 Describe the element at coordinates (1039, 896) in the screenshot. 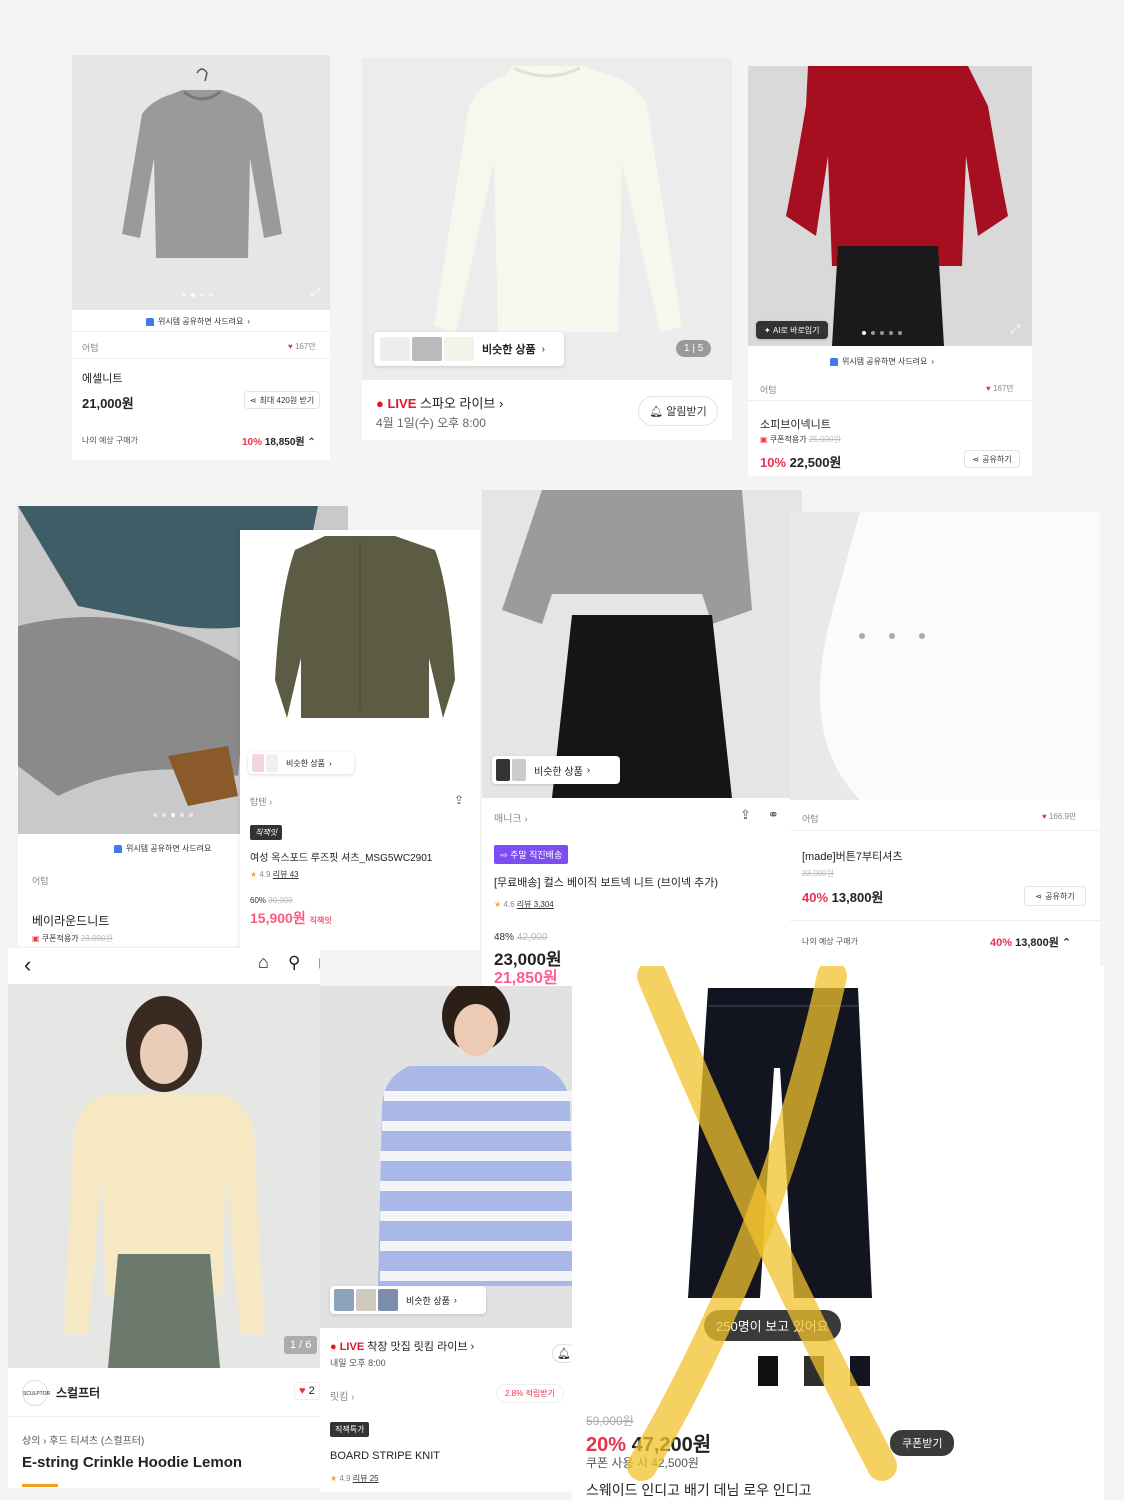

I see `share-icon: ⋖` at that location.